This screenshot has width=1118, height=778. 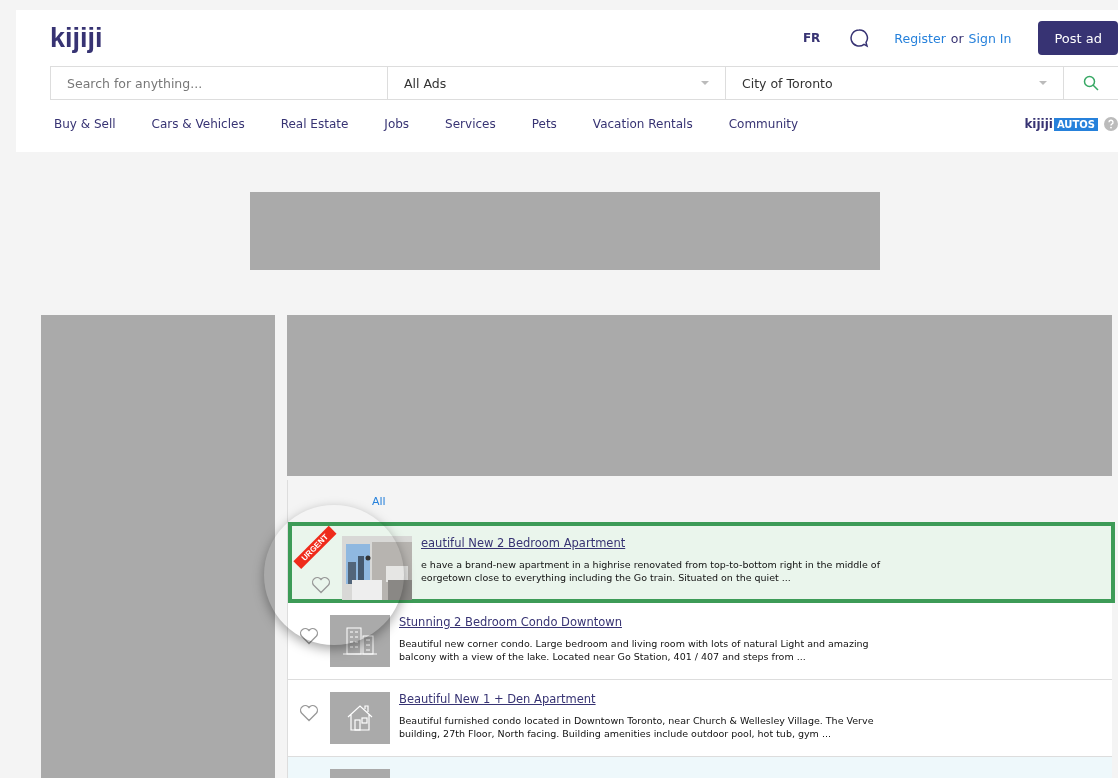 I want to click on listing-row, so click(x=701, y=562).